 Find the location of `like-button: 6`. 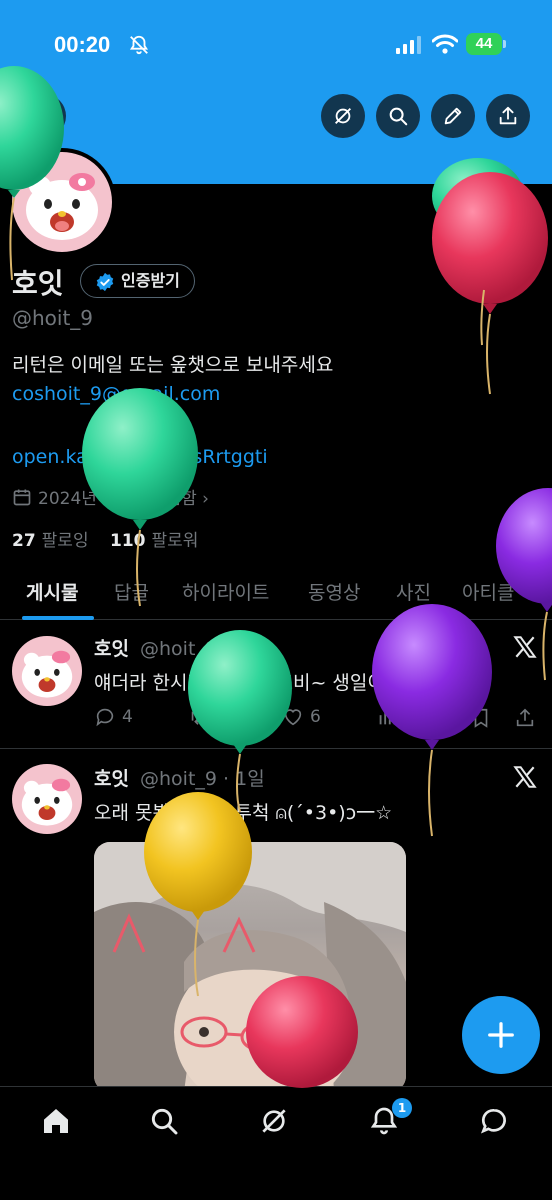

like-button: 6 is located at coordinates (301, 717).